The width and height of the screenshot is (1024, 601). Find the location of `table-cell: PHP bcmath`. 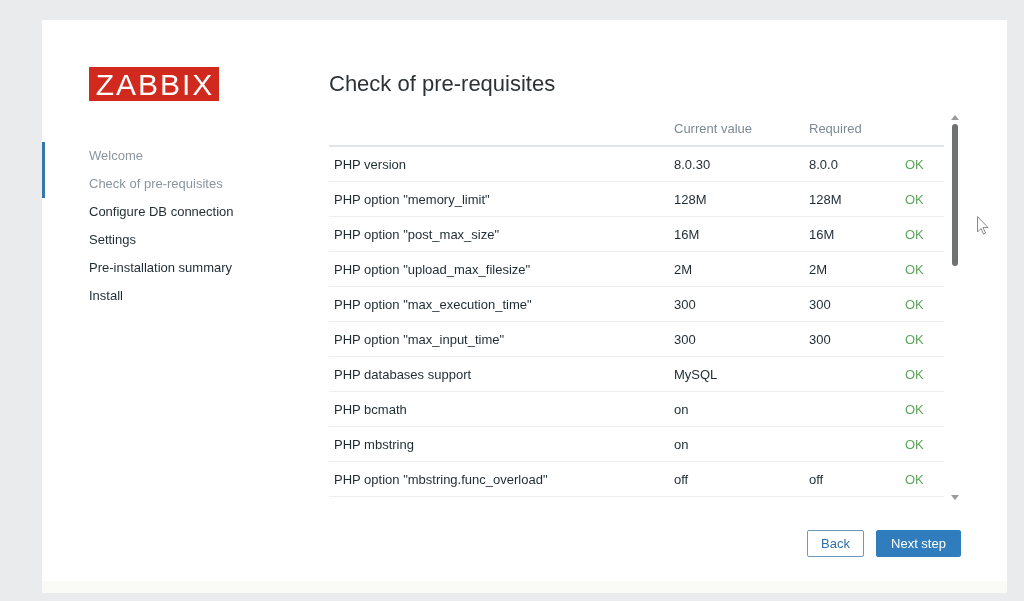

table-cell: PHP bcmath is located at coordinates (370, 409).